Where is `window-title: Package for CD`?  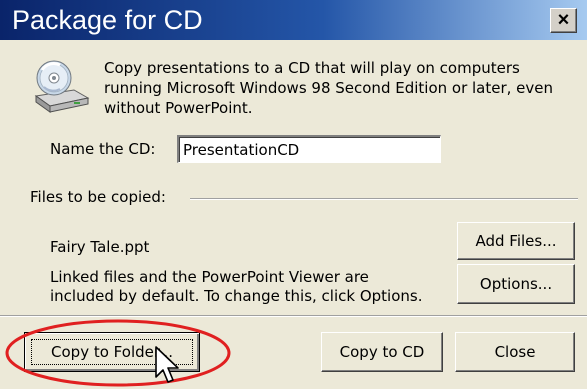
window-title: Package for CD is located at coordinates (107, 20).